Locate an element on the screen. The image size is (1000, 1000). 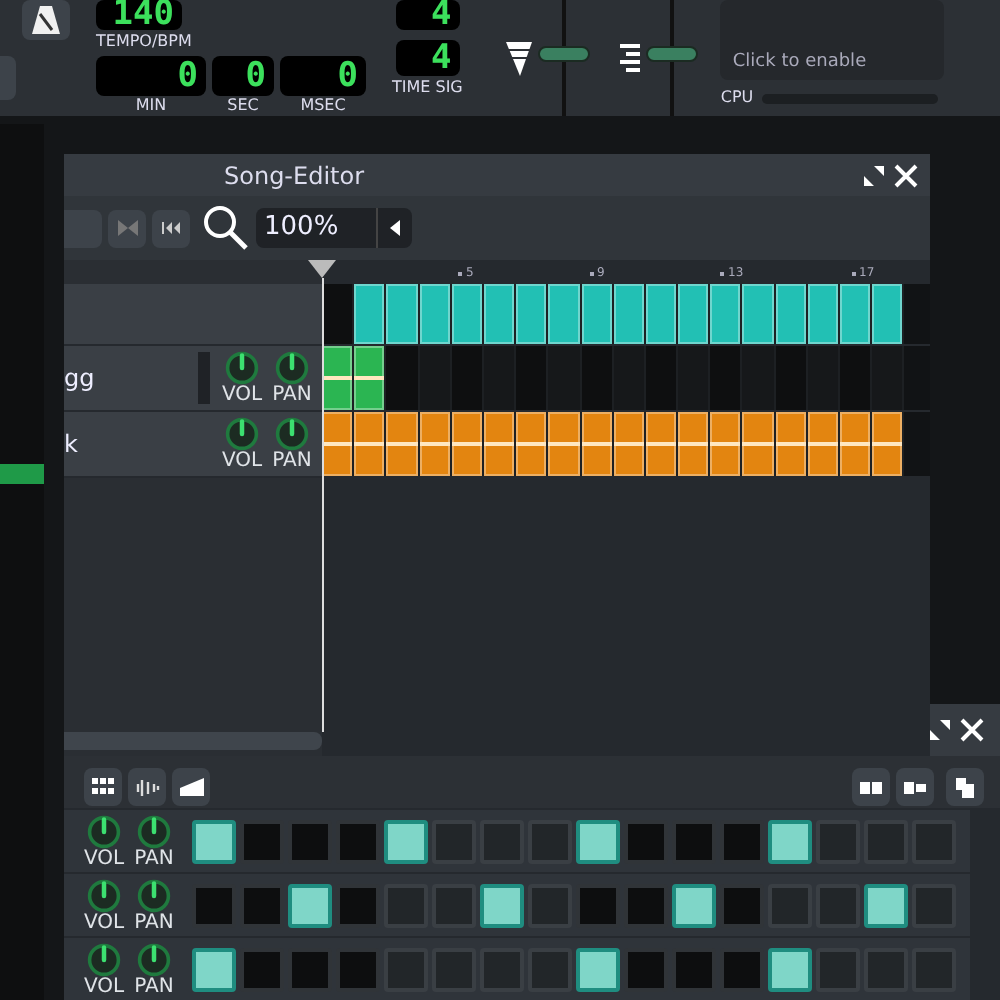
clone-button is located at coordinates (965, 787).